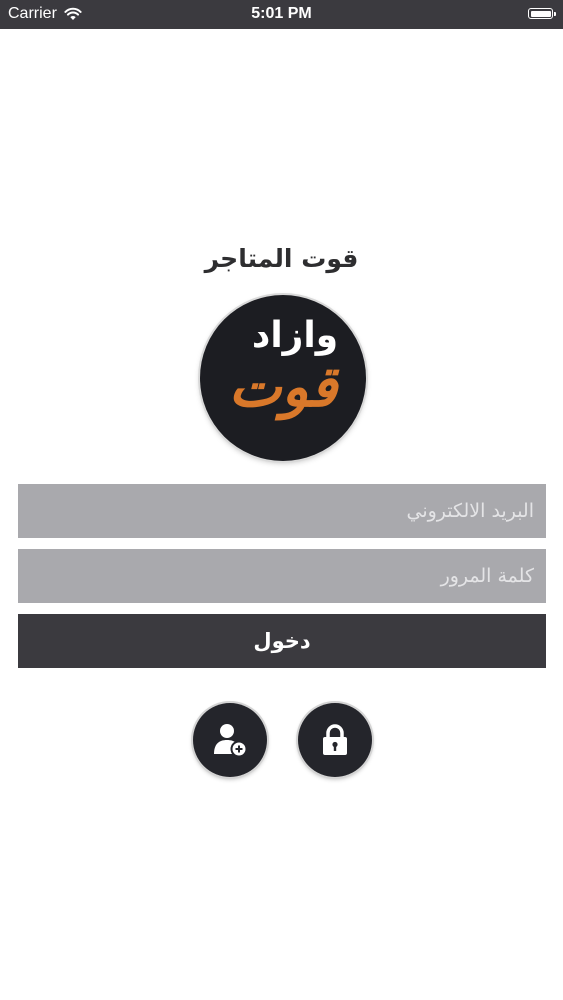 This screenshot has height=1000, width=563. I want to click on status-bar: Carrier 5:01 PM, so click(281, 14).